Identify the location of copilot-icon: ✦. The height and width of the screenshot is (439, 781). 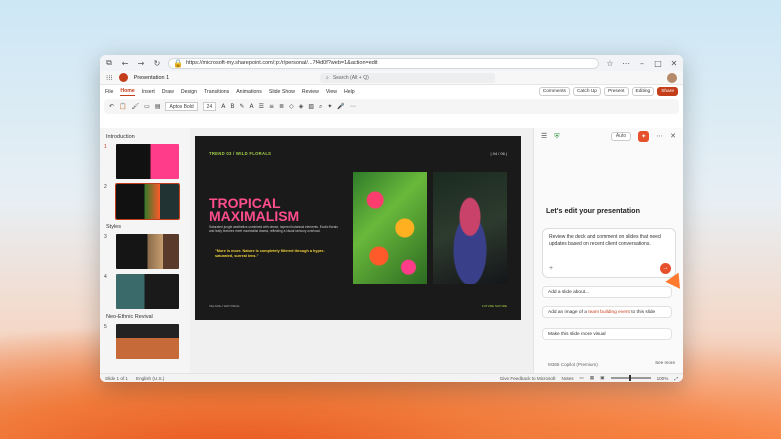
(644, 136).